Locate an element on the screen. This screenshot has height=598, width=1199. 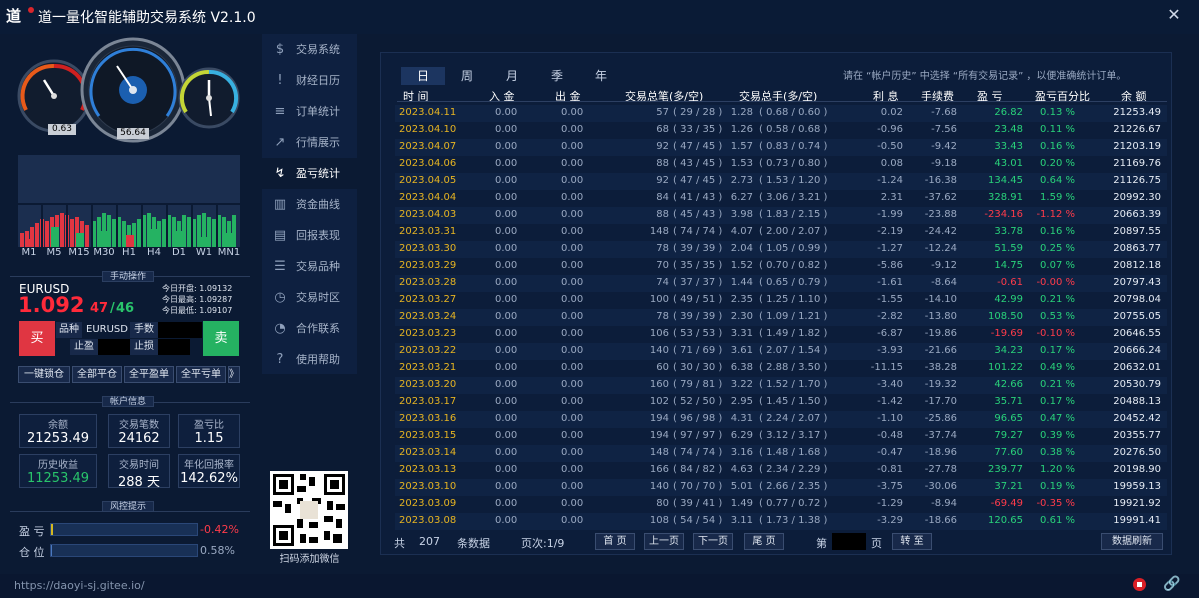
tab-year: 年 is located at coordinates (601, 76).